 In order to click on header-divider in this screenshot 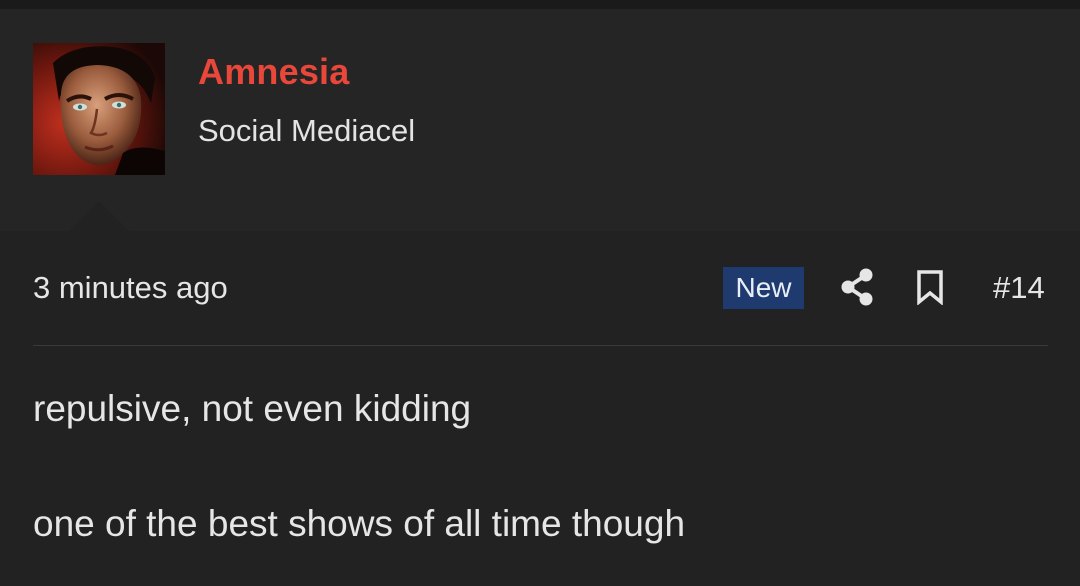, I will do `click(540, 345)`.